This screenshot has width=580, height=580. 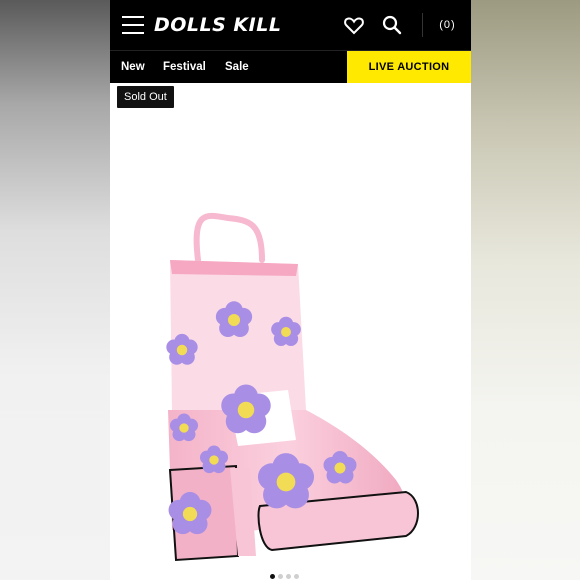 I want to click on brand-logo: DOLLS KILL, so click(x=217, y=25).